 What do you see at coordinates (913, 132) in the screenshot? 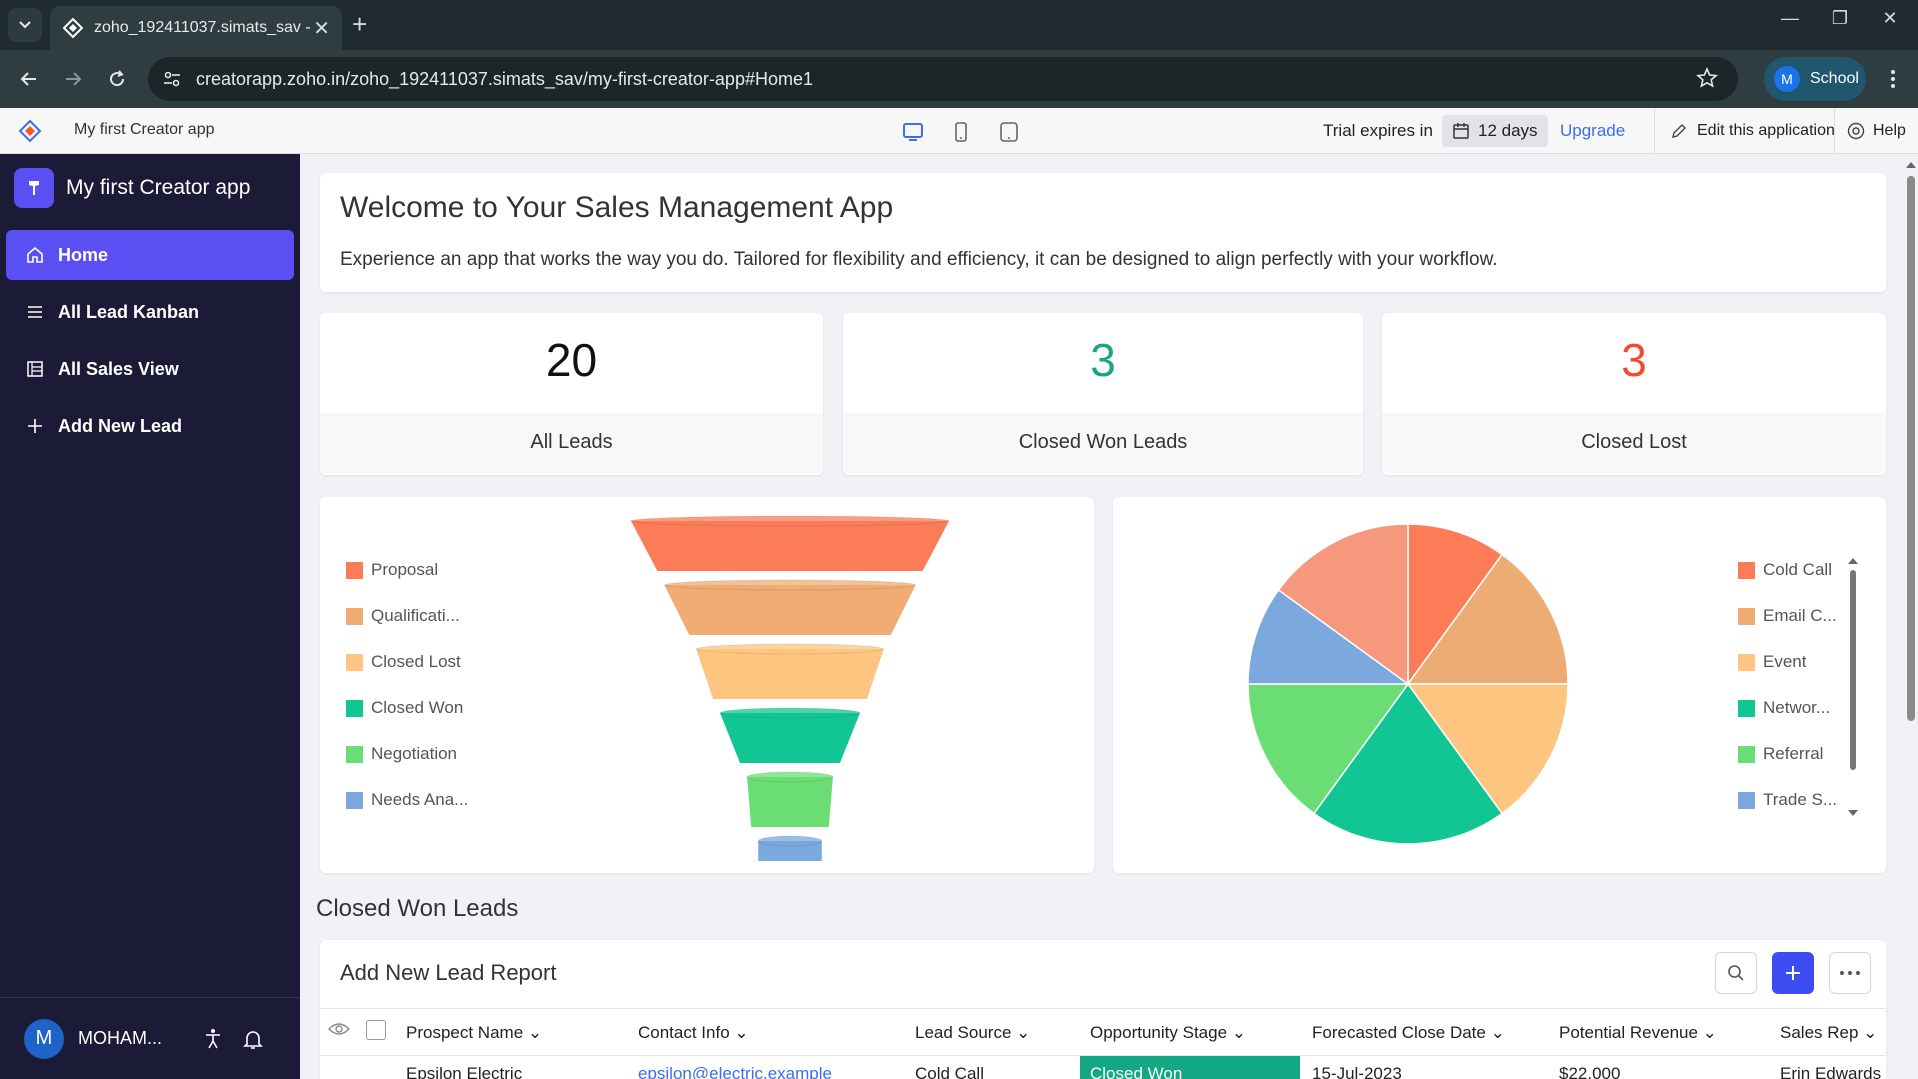
I see `desktop-view-button` at bounding box center [913, 132].